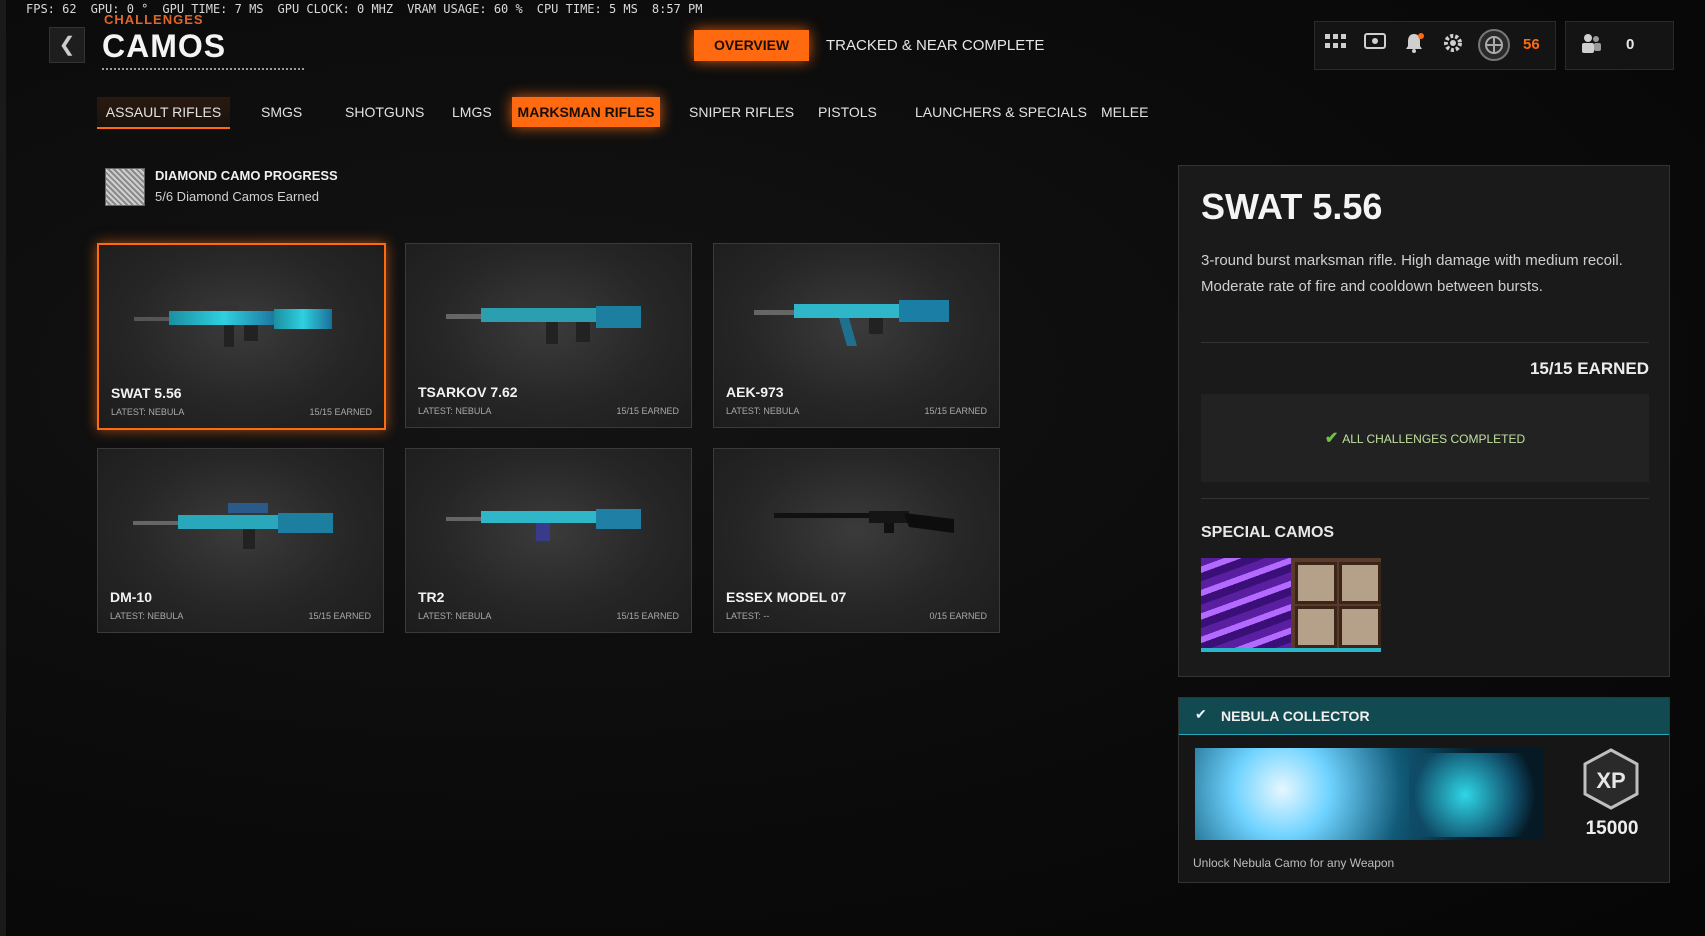 The image size is (1705, 936). Describe the element at coordinates (384, 112) in the screenshot. I see `tab-shotguns: SHOTGUNS` at that location.